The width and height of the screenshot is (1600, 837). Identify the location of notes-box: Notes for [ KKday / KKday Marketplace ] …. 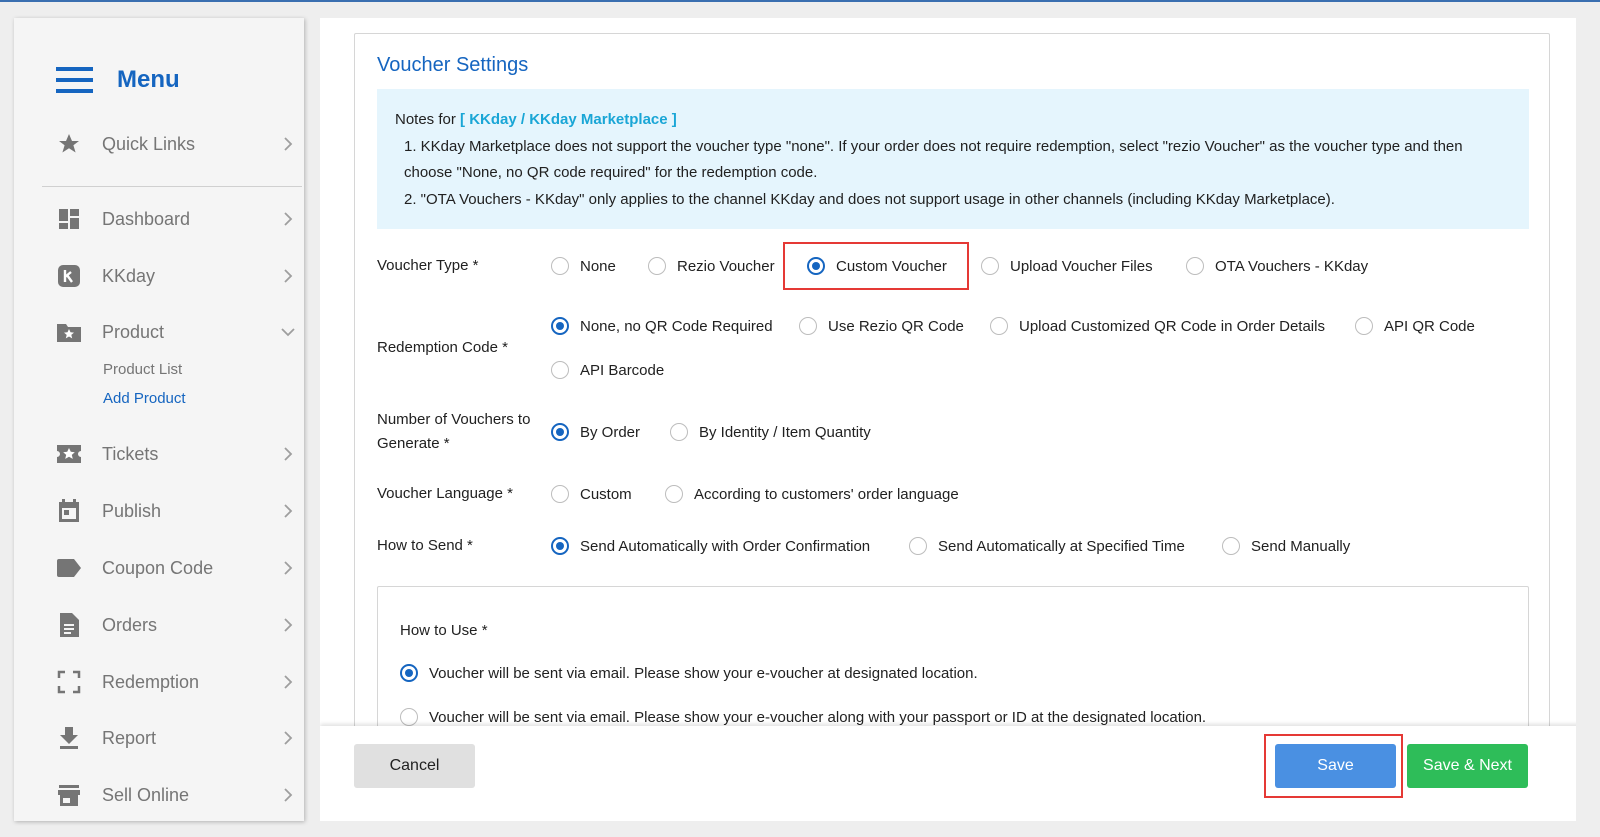
(953, 159).